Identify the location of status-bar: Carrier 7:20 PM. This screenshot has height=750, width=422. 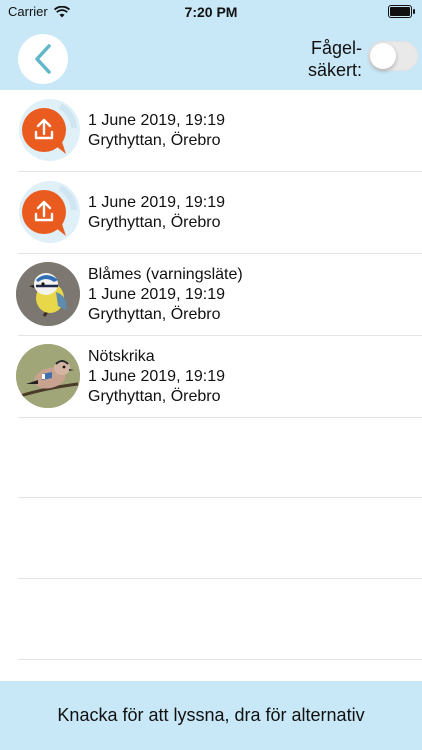
(211, 12).